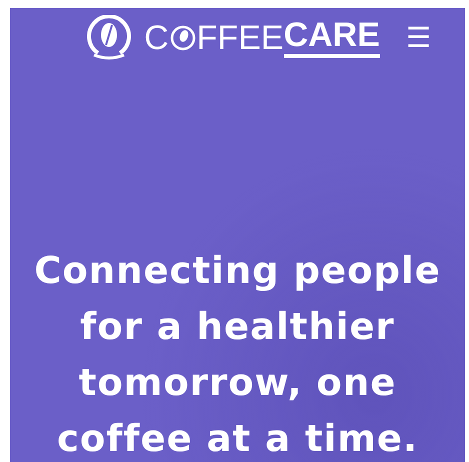  I want to click on logo-text: CARE, so click(332, 38).